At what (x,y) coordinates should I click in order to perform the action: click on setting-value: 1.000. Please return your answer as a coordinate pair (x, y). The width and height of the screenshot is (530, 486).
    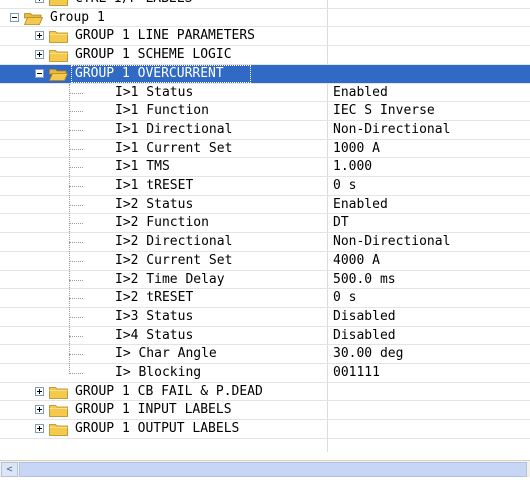
    Looking at the image, I should click on (352, 167).